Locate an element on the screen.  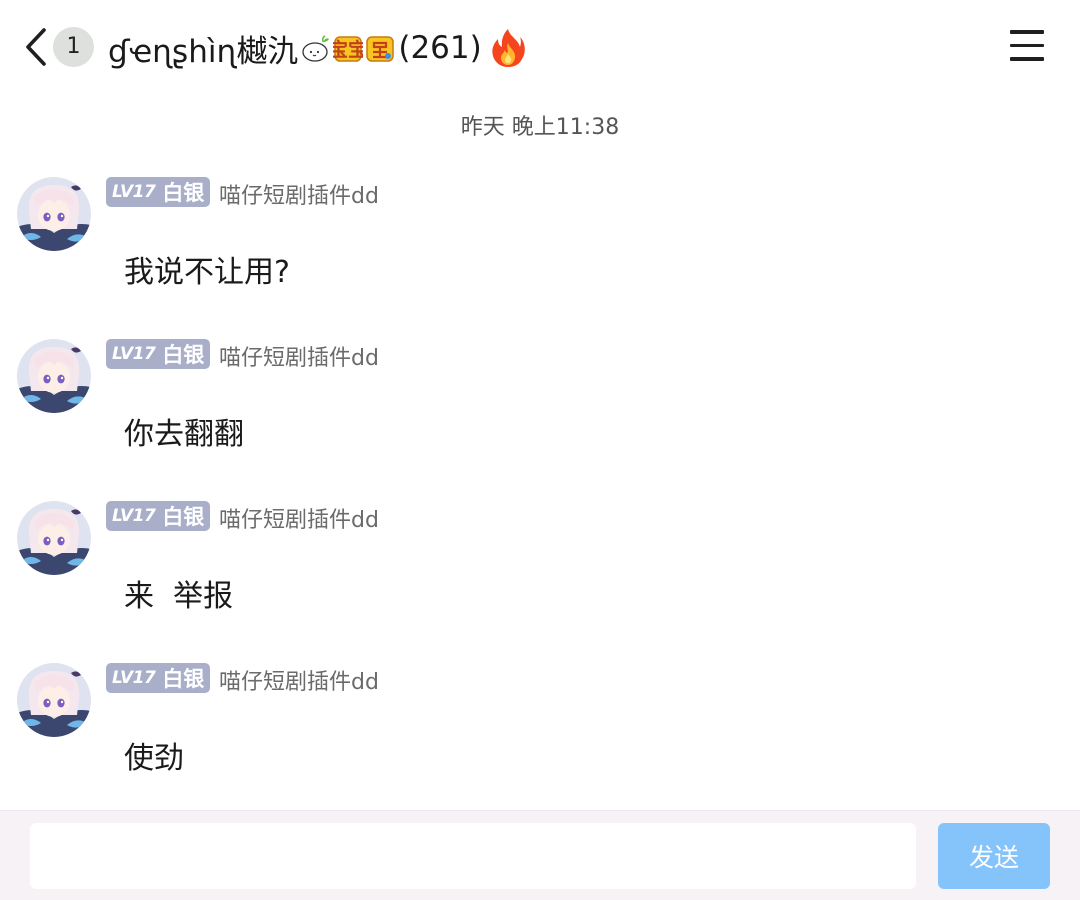
svg-text: 宝宝 is located at coordinates (348, 49).